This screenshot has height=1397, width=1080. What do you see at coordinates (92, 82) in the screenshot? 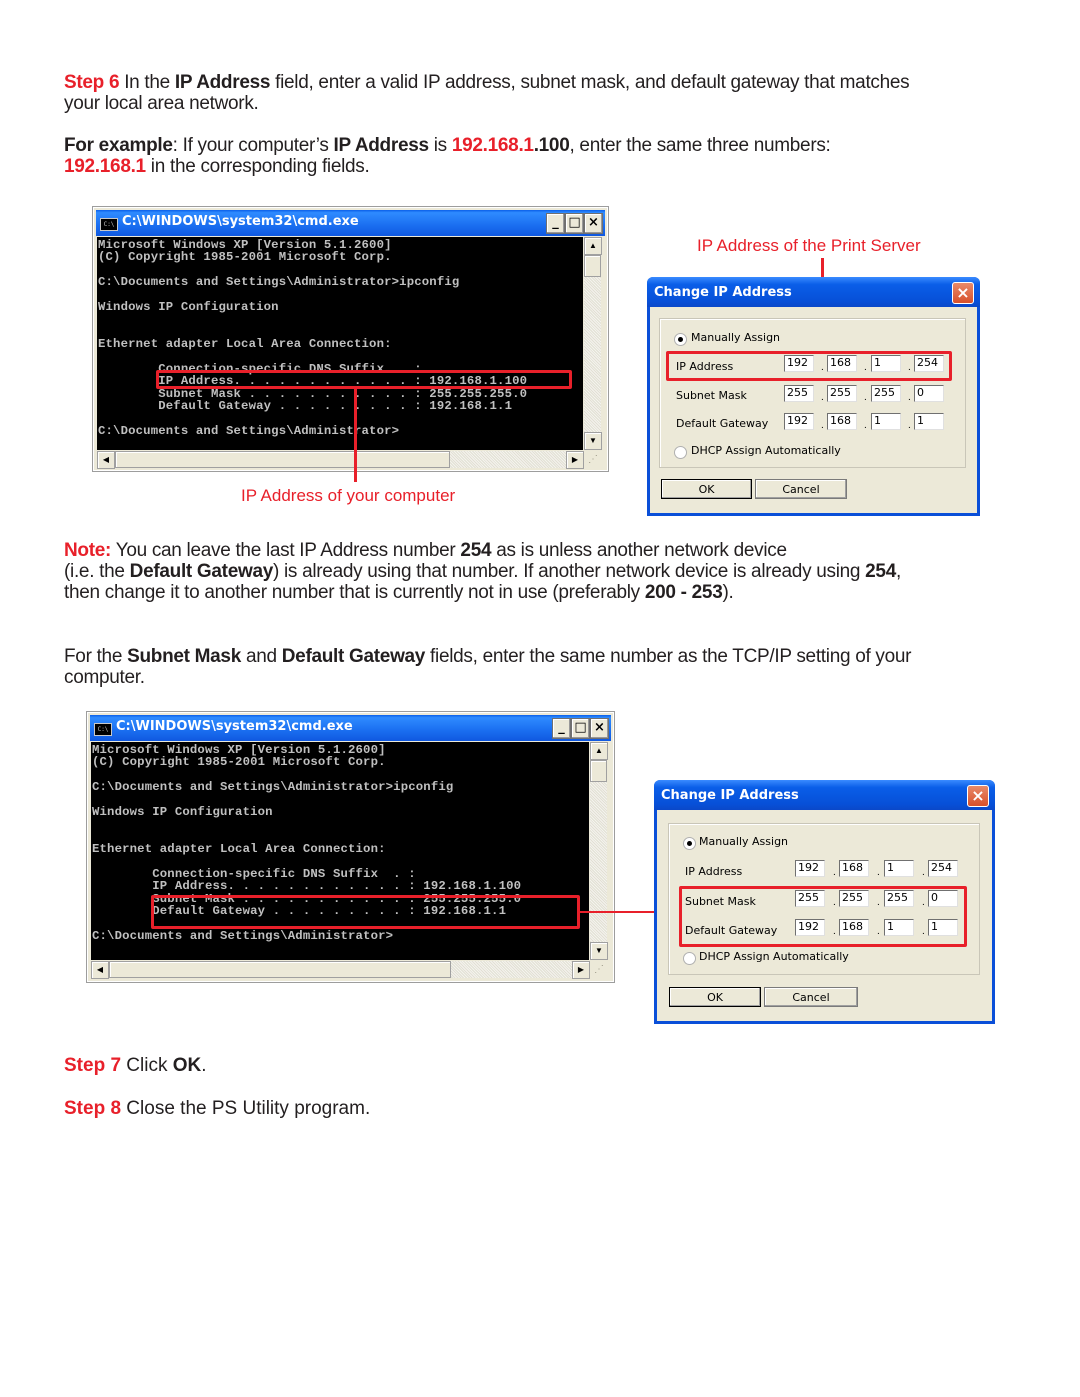
I see `step6-label: Step 6` at bounding box center [92, 82].